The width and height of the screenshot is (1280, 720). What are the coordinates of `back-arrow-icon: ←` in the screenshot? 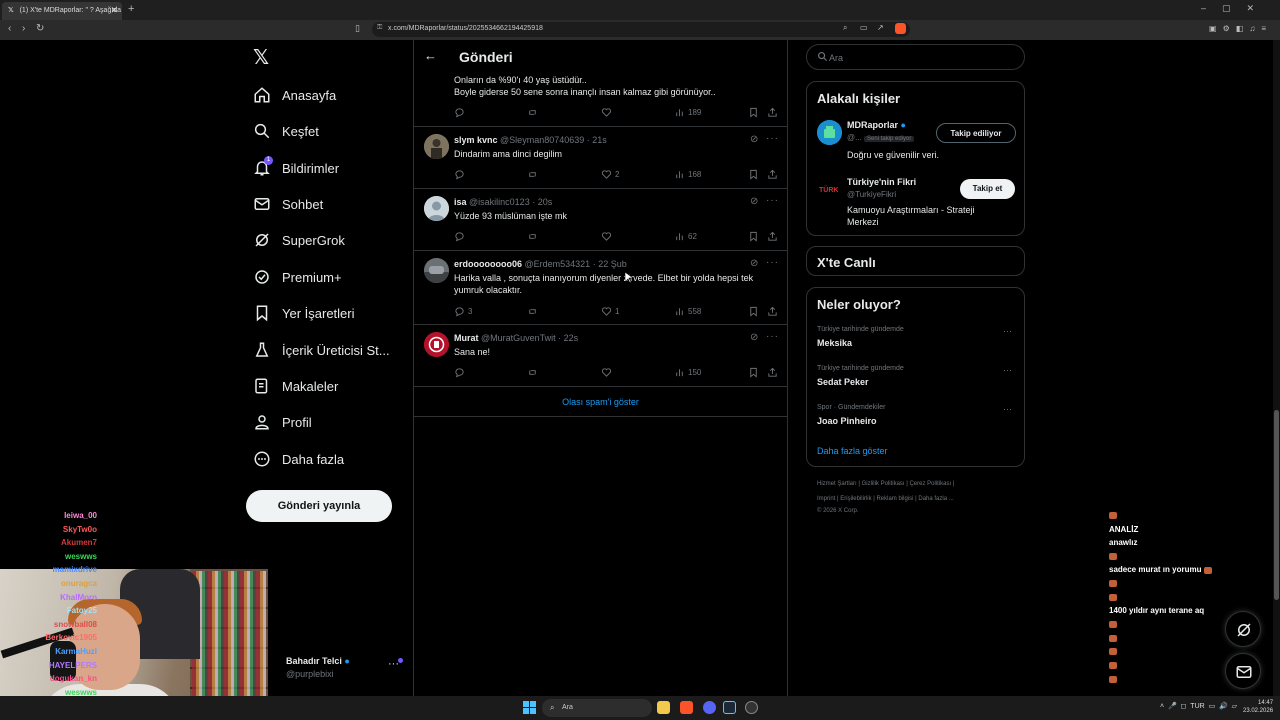 It's located at (430, 55).